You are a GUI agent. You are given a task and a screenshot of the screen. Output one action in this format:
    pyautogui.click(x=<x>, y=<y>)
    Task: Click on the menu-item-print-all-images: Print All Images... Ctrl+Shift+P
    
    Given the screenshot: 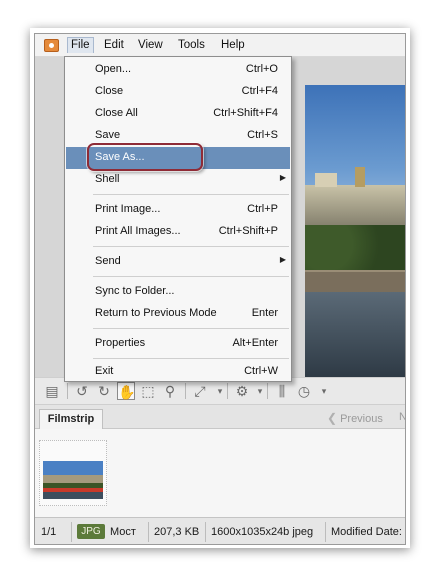 What is the action you would take?
    pyautogui.click(x=178, y=232)
    